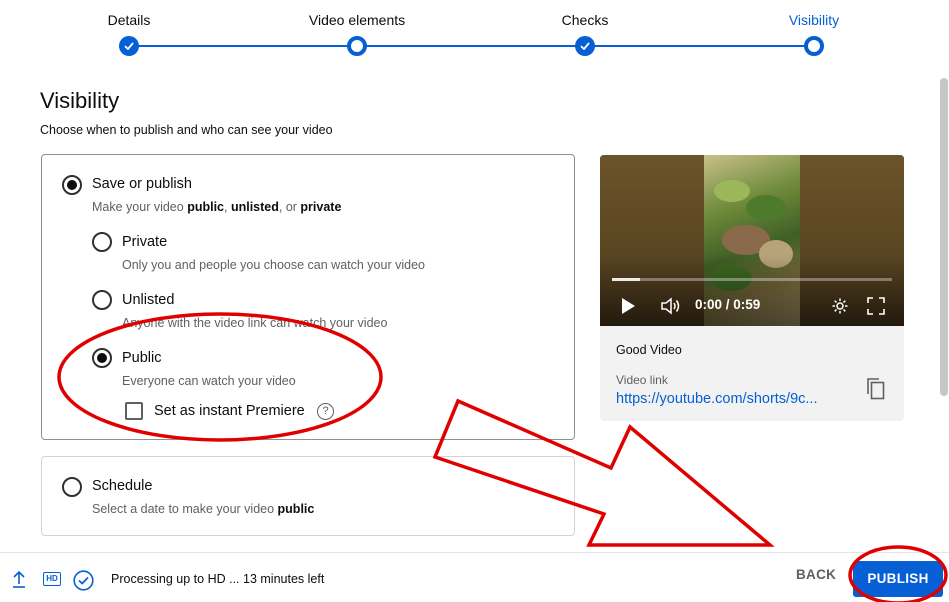 This screenshot has height=602, width=949. Describe the element at coordinates (814, 20) in the screenshot. I see `step-label-visibility: Visibility` at that location.